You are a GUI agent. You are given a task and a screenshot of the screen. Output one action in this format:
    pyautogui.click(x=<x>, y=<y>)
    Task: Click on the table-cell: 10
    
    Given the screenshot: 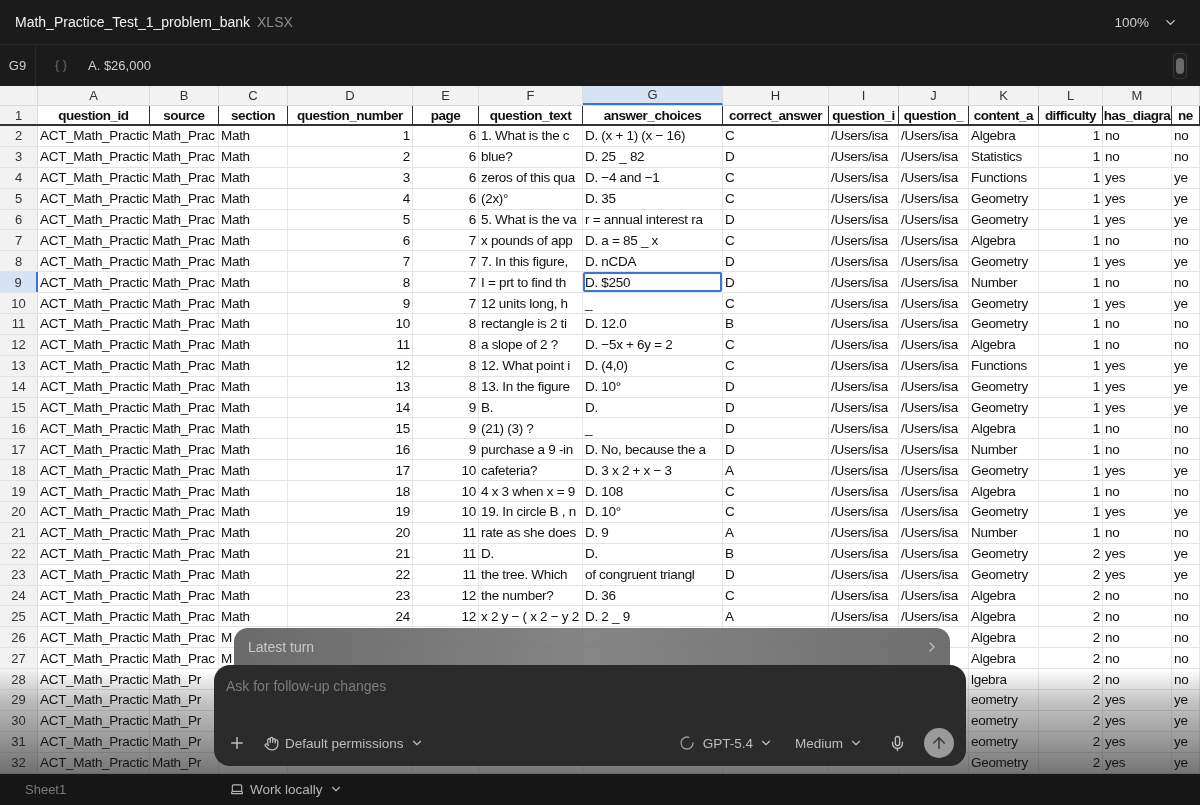 What is the action you would take?
    pyautogui.click(x=446, y=470)
    